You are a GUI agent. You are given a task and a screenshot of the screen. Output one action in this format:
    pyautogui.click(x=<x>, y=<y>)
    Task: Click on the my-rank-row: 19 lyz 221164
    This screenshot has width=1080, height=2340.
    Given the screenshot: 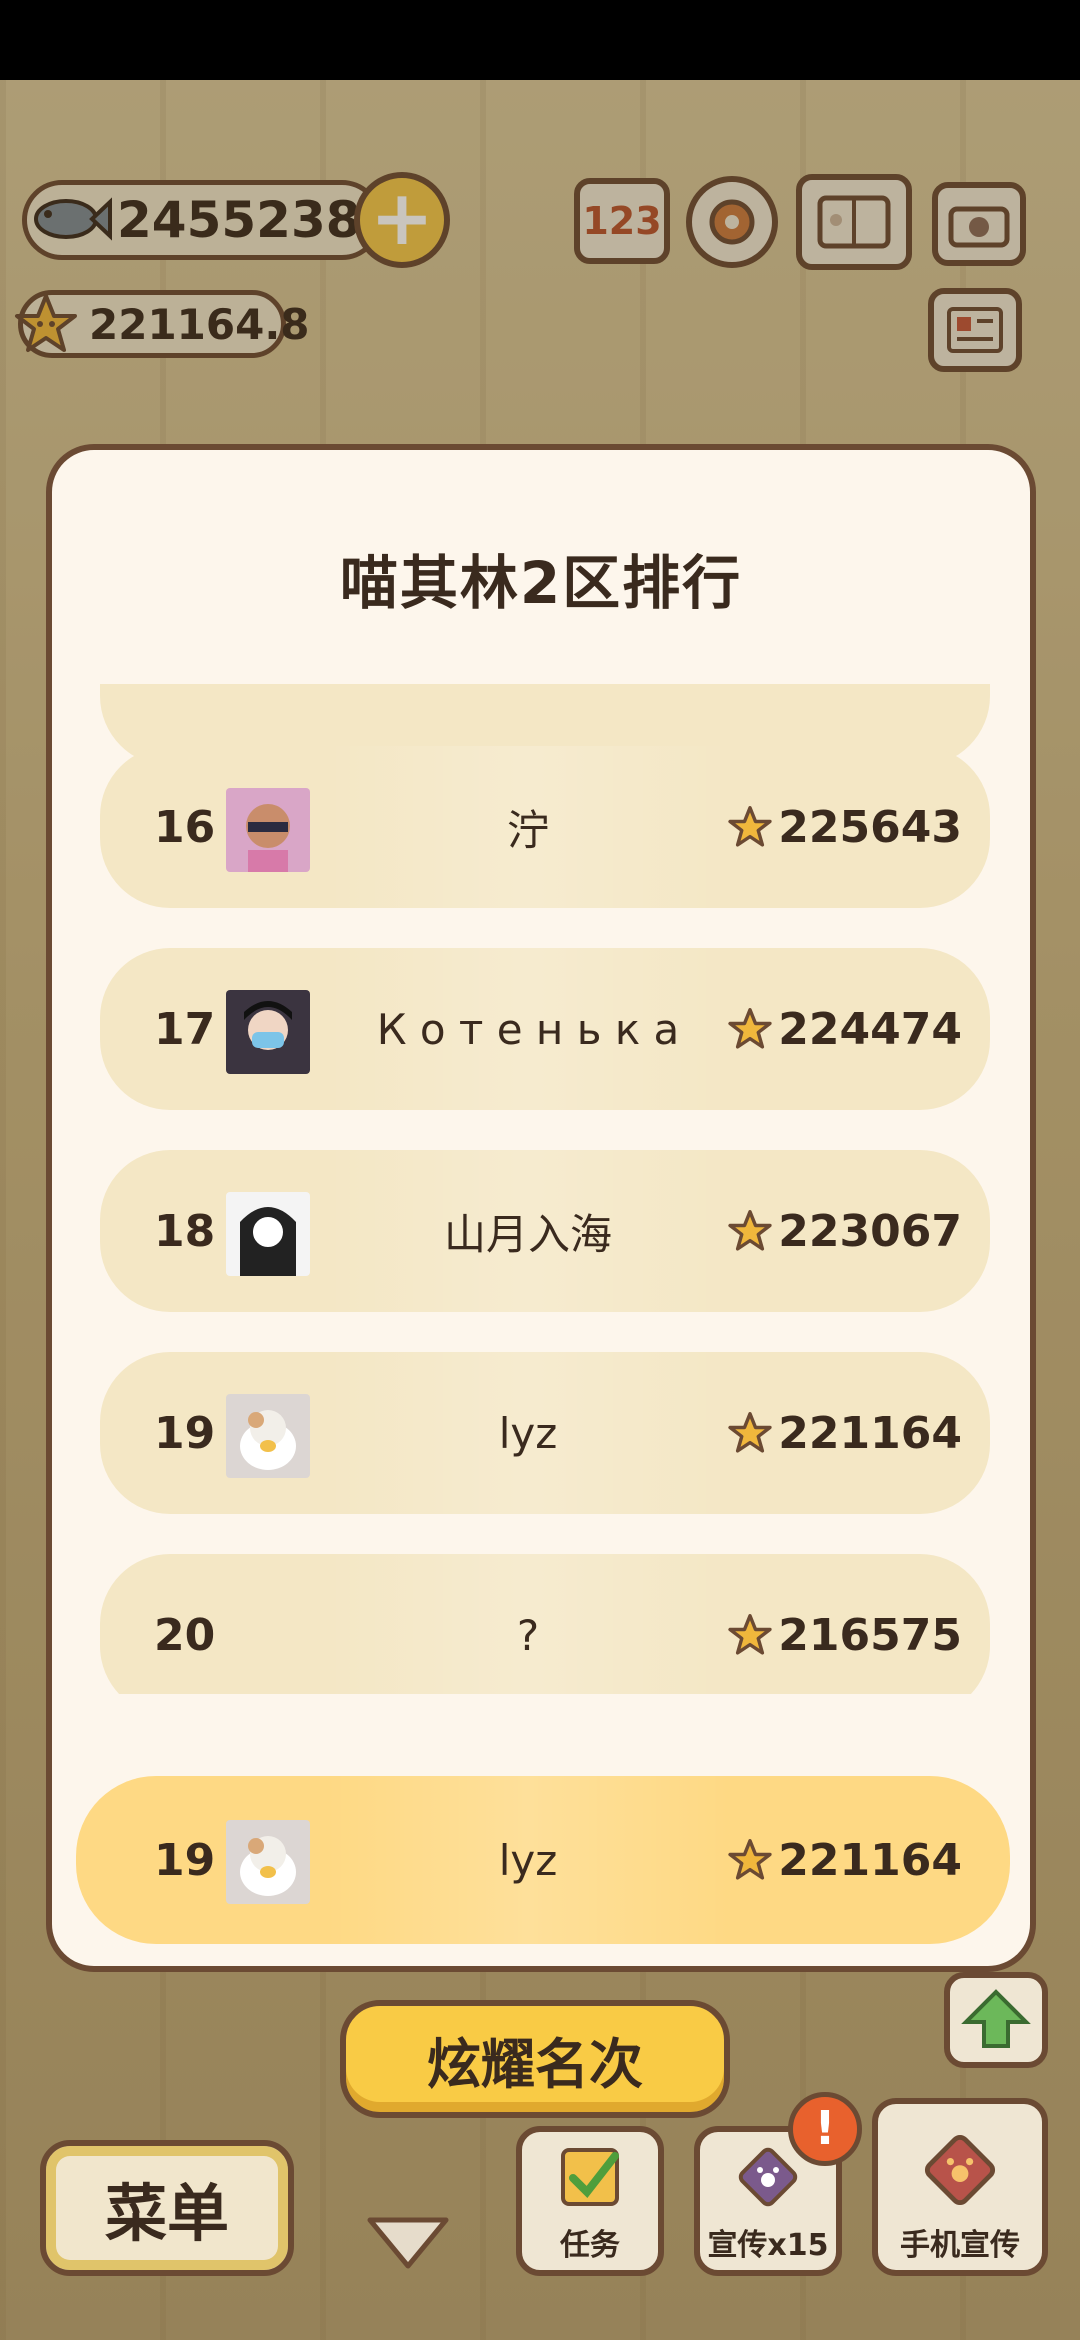 What is the action you would take?
    pyautogui.click(x=543, y=1860)
    